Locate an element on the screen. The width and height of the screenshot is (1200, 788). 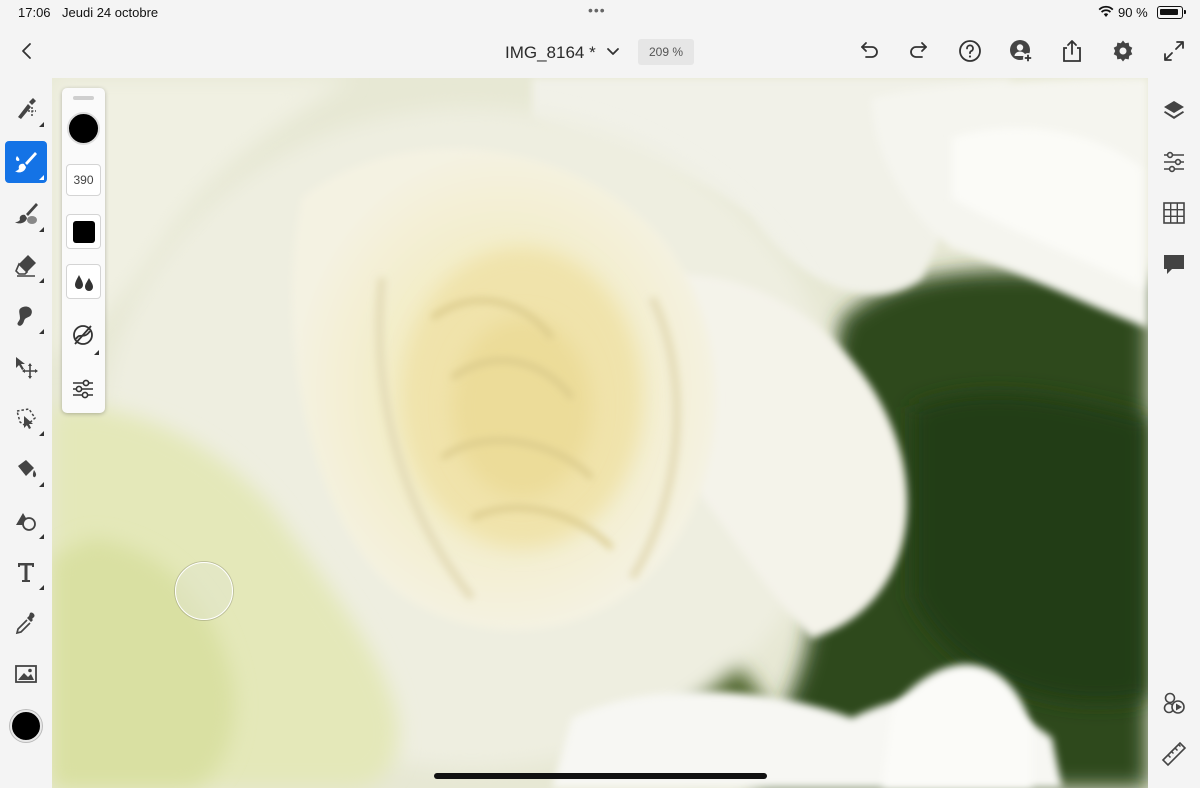
paint-brush-tool is located at coordinates (26, 162).